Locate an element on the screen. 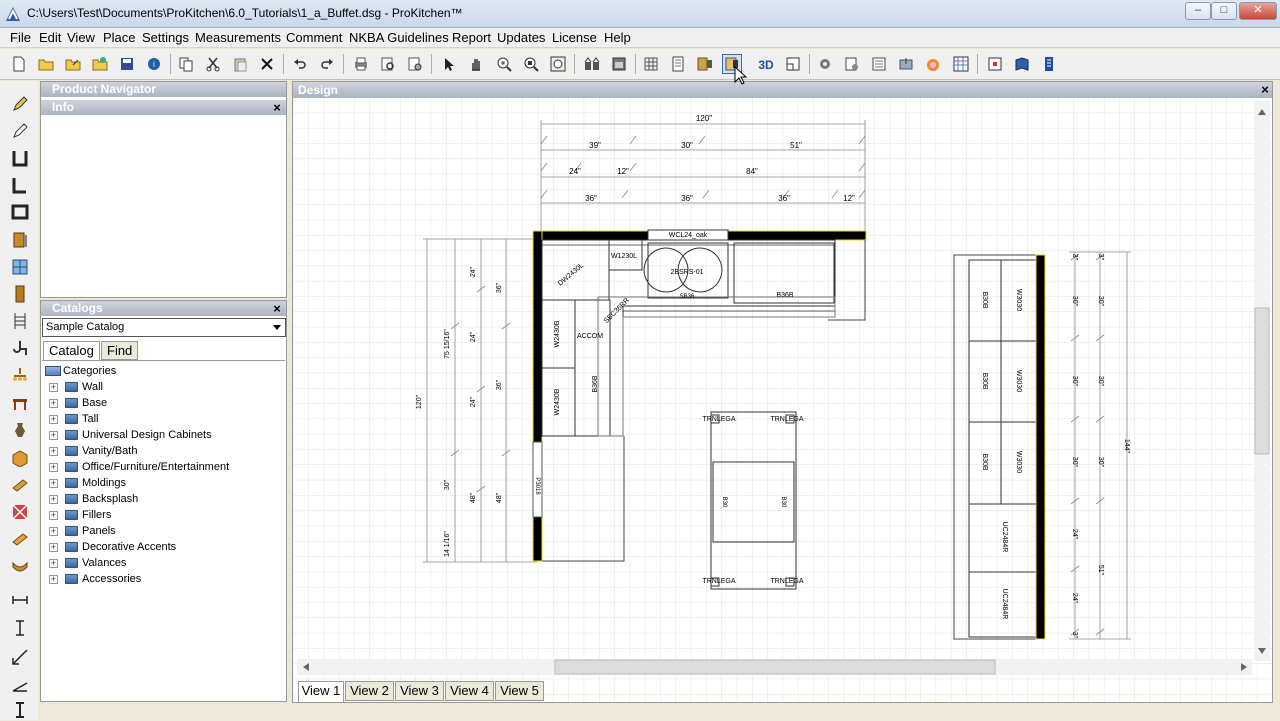 This screenshot has width=1280, height=721. cabinet-tool-icon is located at coordinates (592, 64).